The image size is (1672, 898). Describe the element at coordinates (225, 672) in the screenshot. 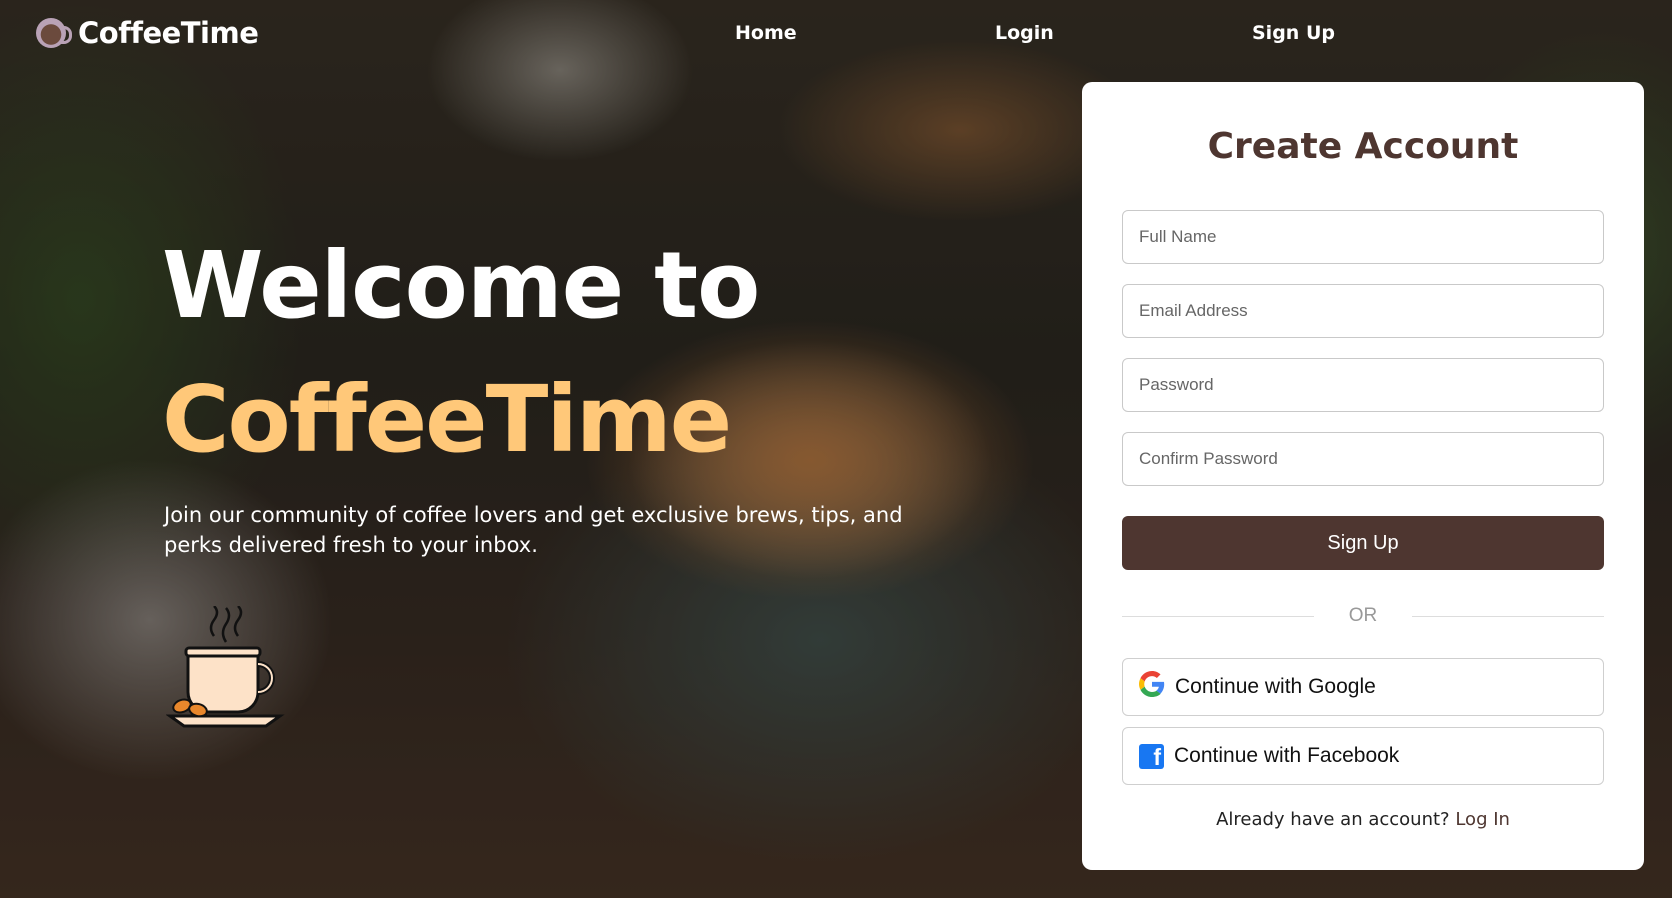

I see `steaming-coffee-cup-icon` at that location.